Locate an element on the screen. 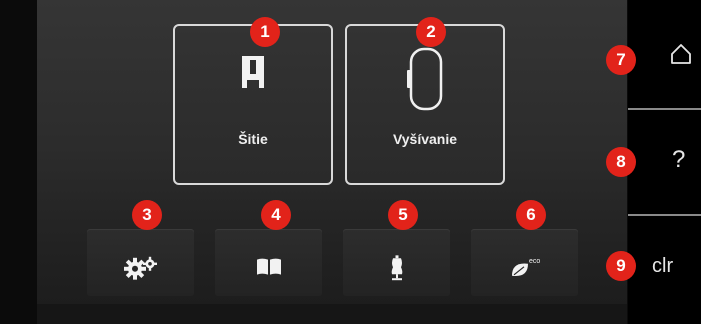  callout-badge: 9 is located at coordinates (621, 266).